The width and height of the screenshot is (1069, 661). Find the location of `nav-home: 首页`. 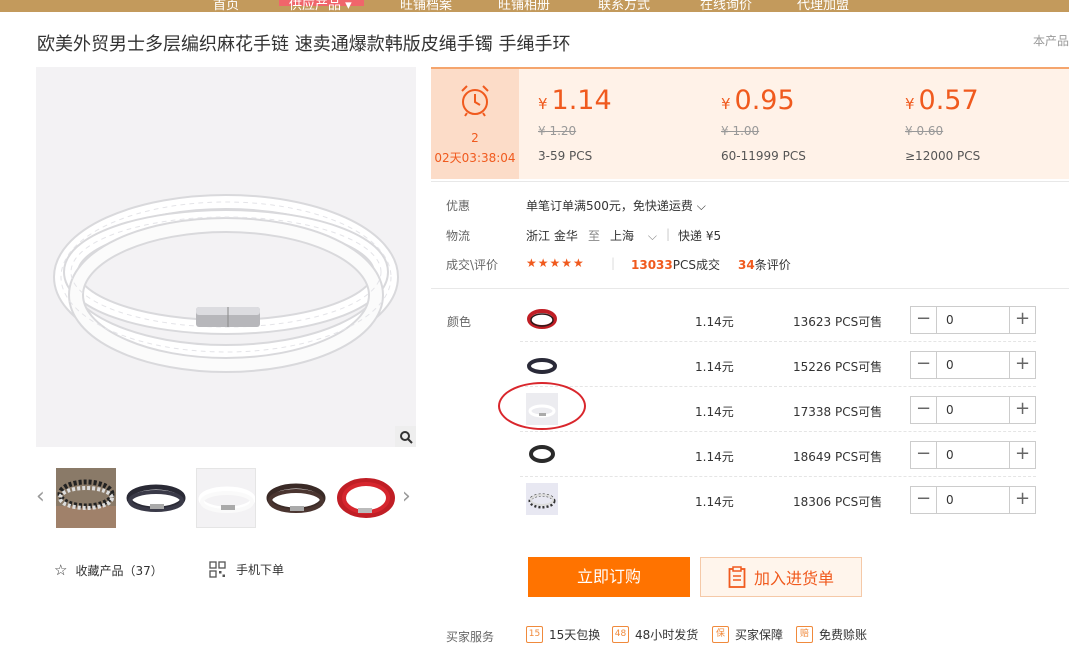

nav-home: 首页 is located at coordinates (226, 6).